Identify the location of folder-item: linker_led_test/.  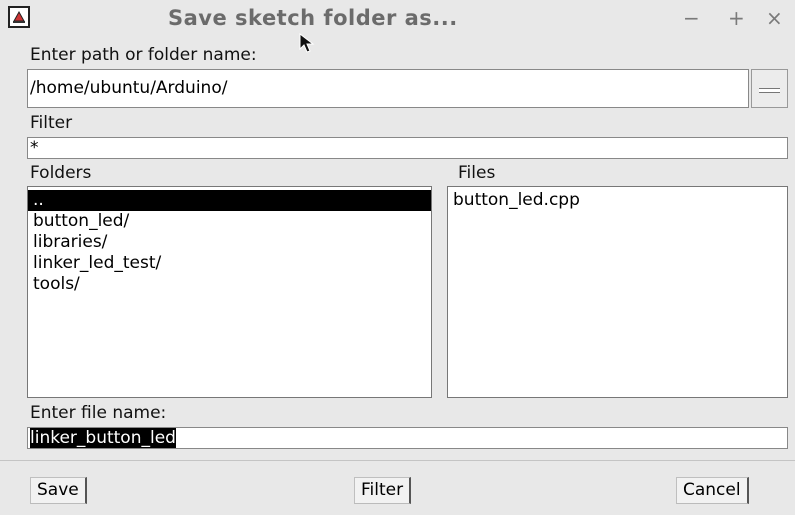
(229, 263).